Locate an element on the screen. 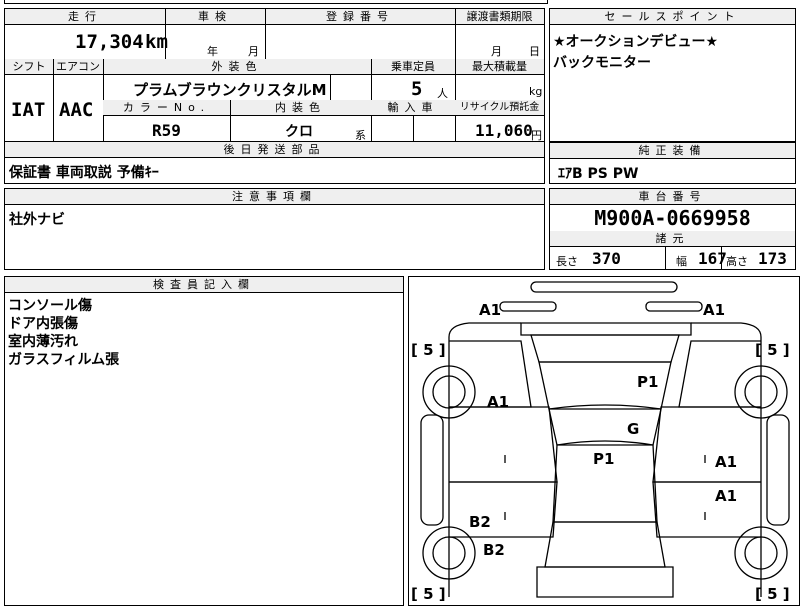 The width and height of the screenshot is (800, 607). exterior-color-header: 外装色 is located at coordinates (237, 67).